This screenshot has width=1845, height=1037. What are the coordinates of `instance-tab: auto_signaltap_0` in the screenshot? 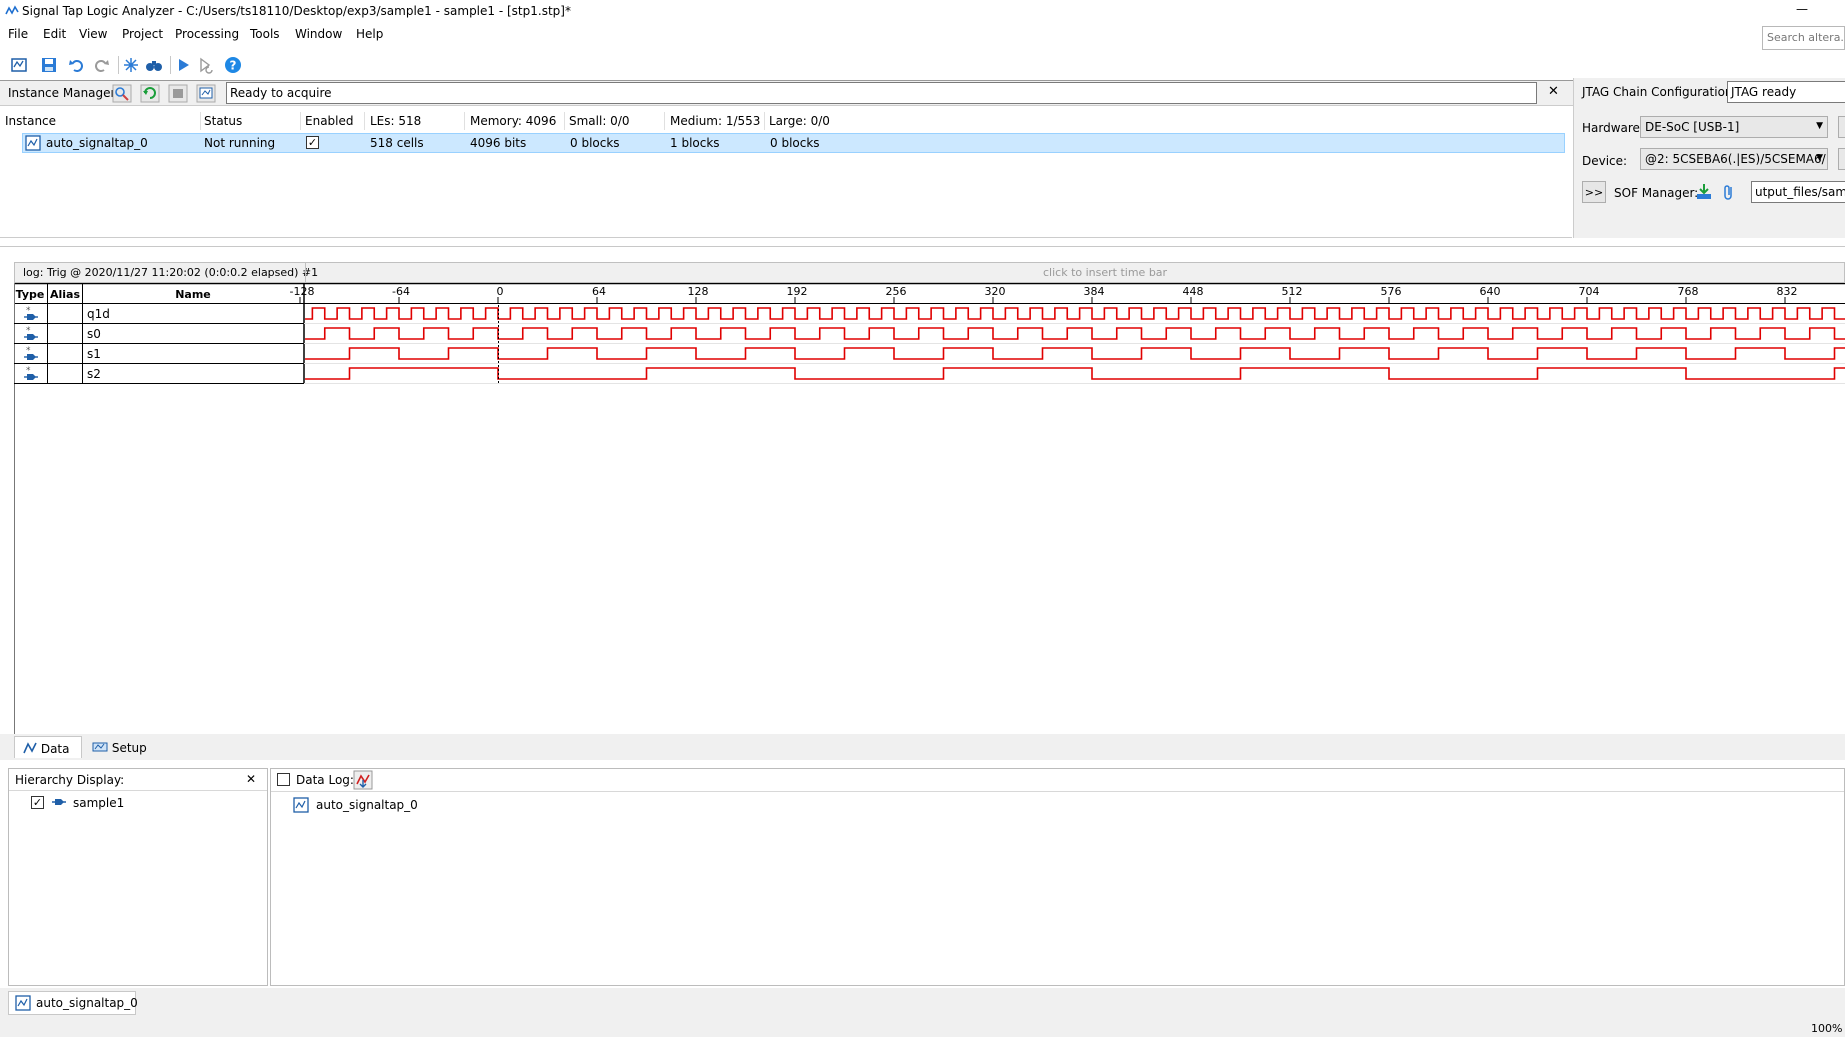 It's located at (73, 1003).